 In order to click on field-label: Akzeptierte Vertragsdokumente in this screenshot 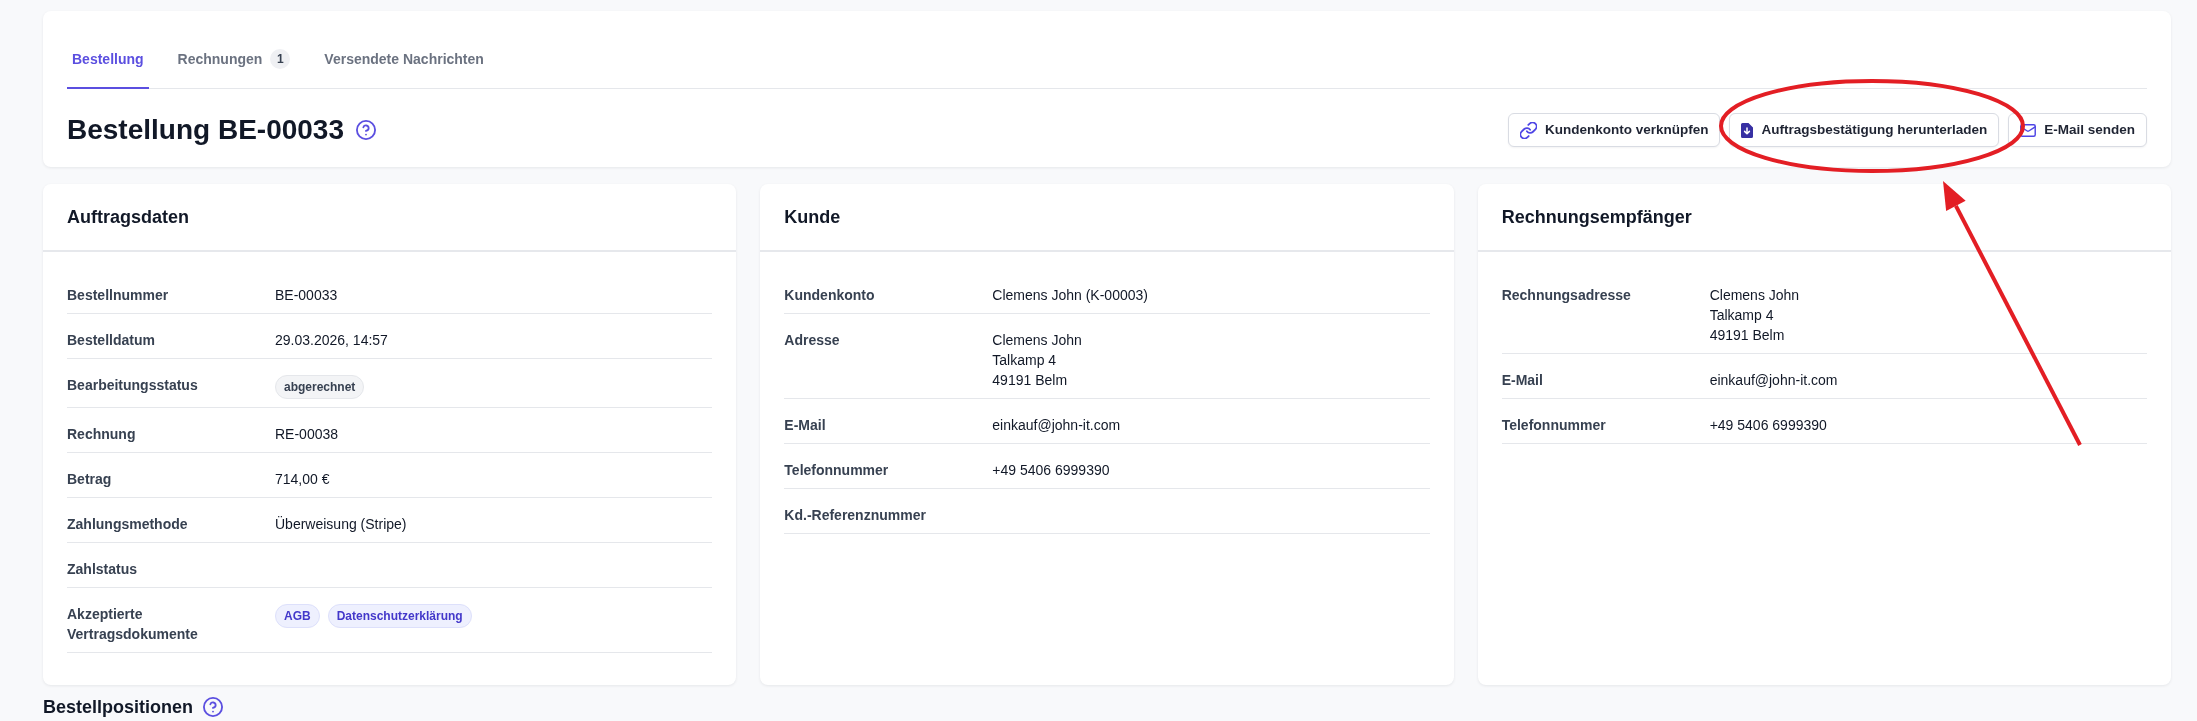, I will do `click(133, 624)`.